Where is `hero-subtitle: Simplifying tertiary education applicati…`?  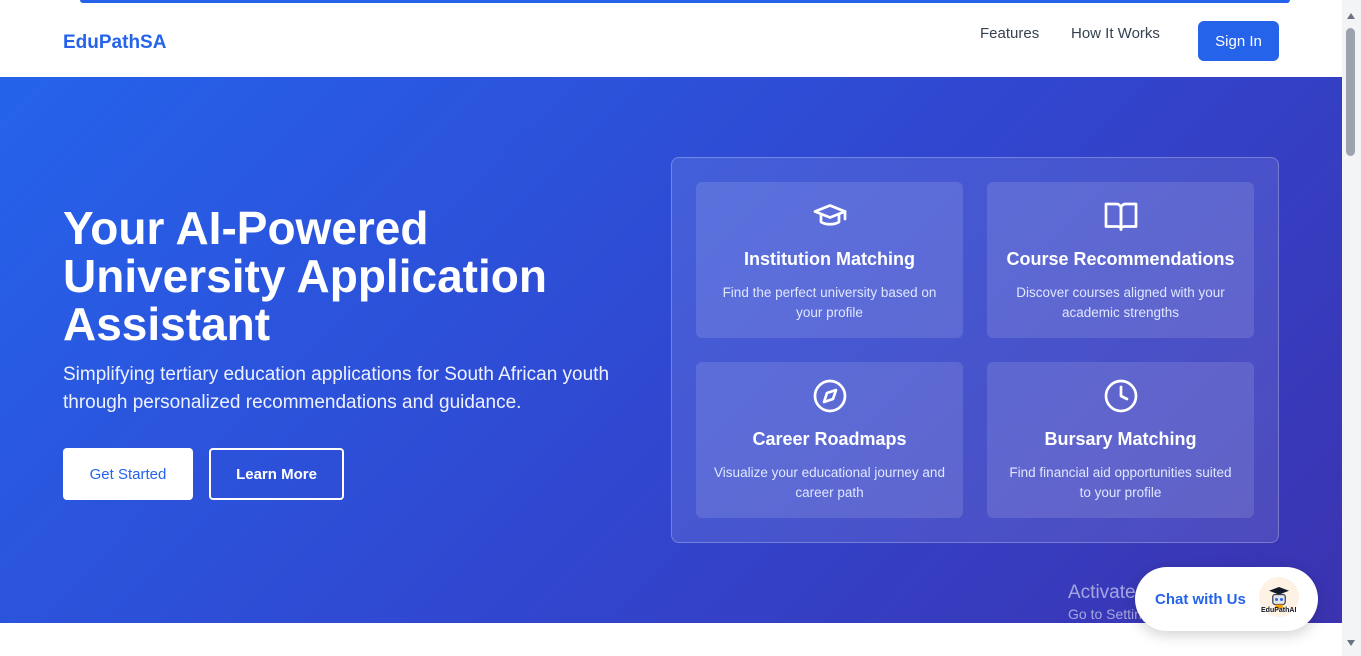 hero-subtitle: Simplifying tertiary education applicati… is located at coordinates (336, 388).